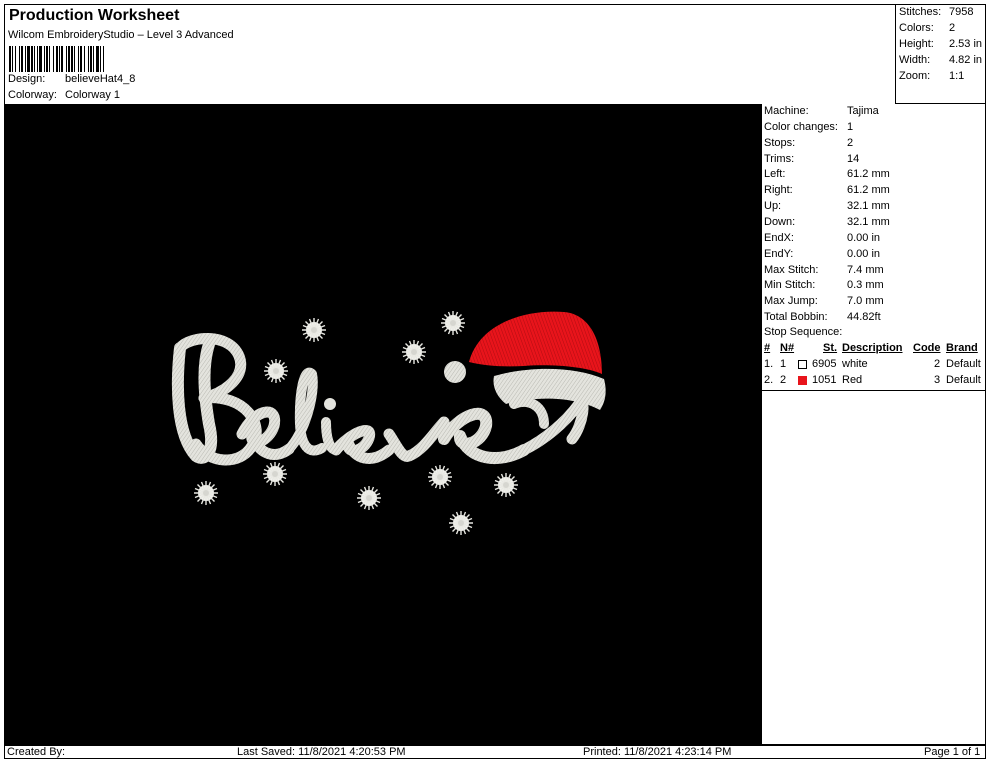 The height and width of the screenshot is (762, 990). What do you see at coordinates (931, 76) in the screenshot?
I see `stat-zoom: Zoom: 1:1` at bounding box center [931, 76].